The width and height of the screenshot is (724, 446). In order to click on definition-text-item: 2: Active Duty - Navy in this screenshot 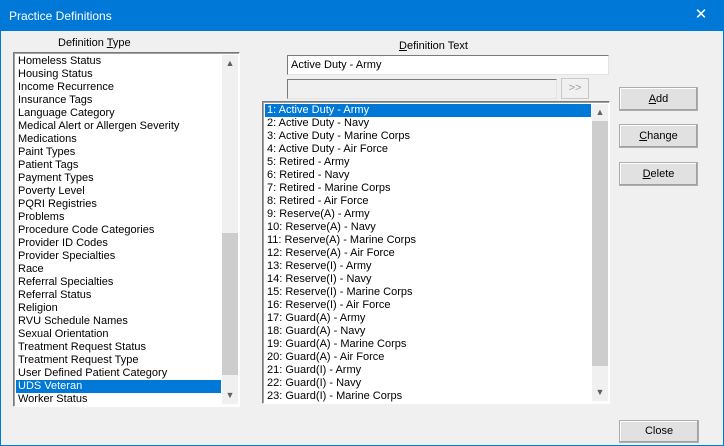, I will do `click(428, 123)`.